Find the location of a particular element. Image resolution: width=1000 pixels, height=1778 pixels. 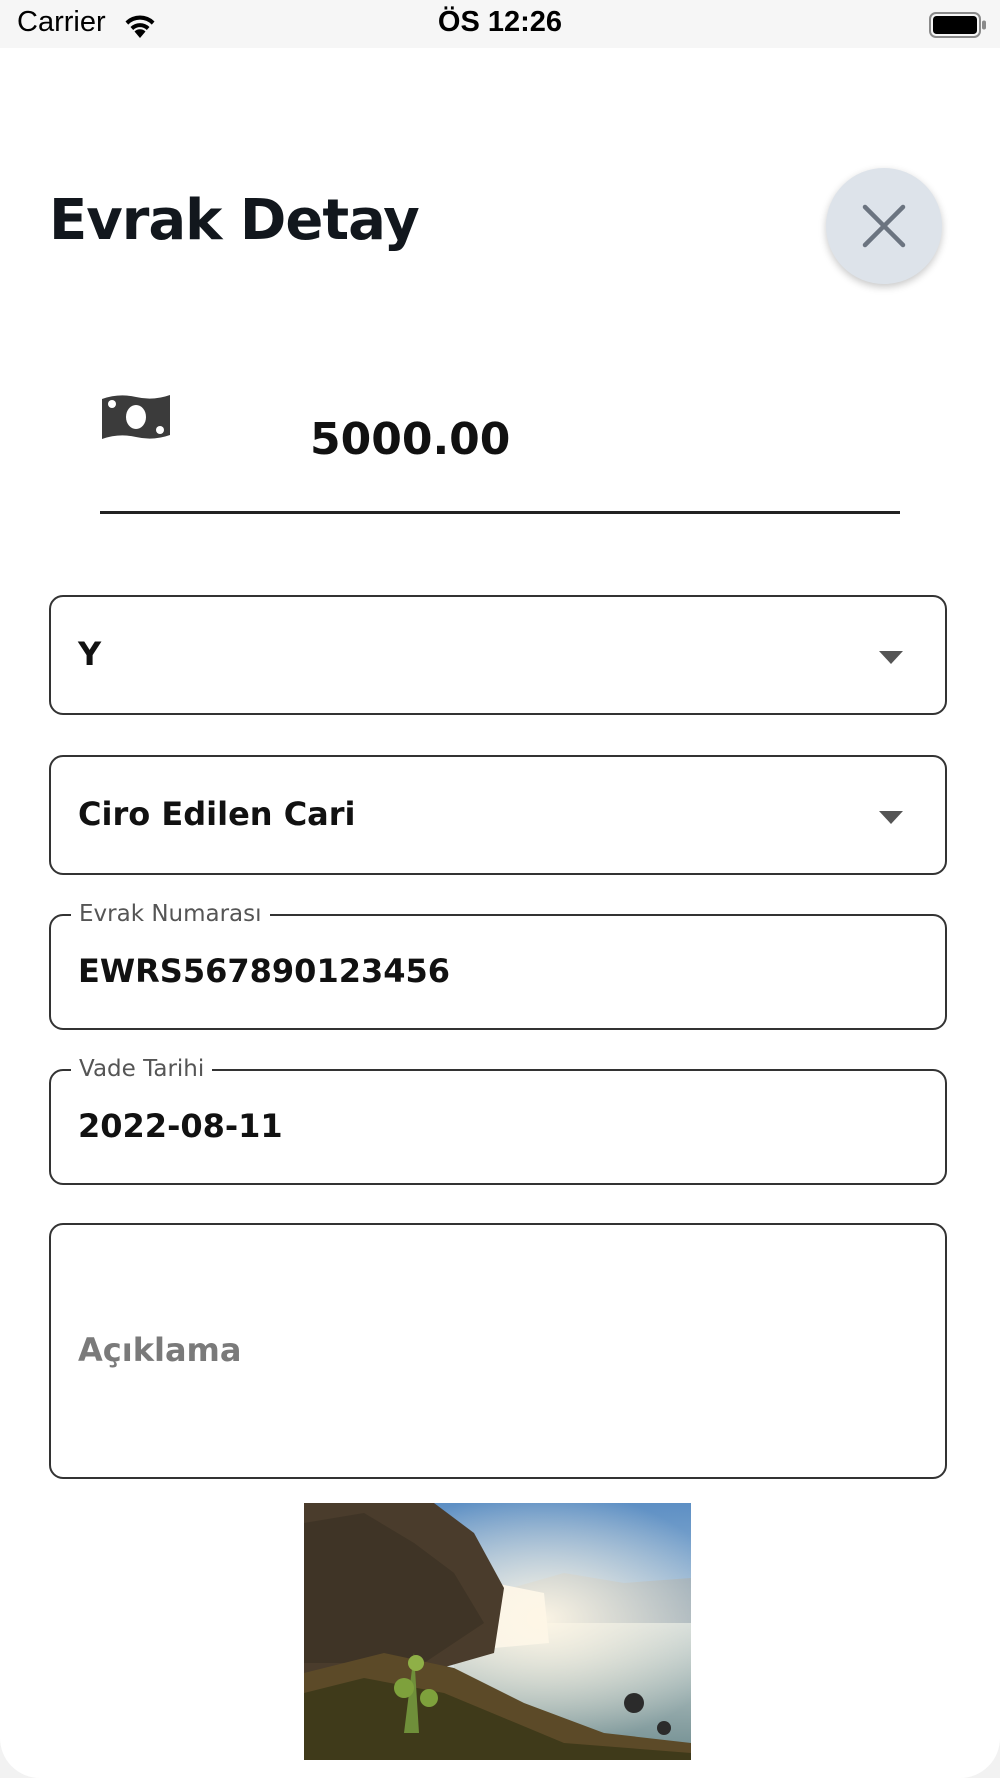

type-select-value: Y is located at coordinates (90, 654).